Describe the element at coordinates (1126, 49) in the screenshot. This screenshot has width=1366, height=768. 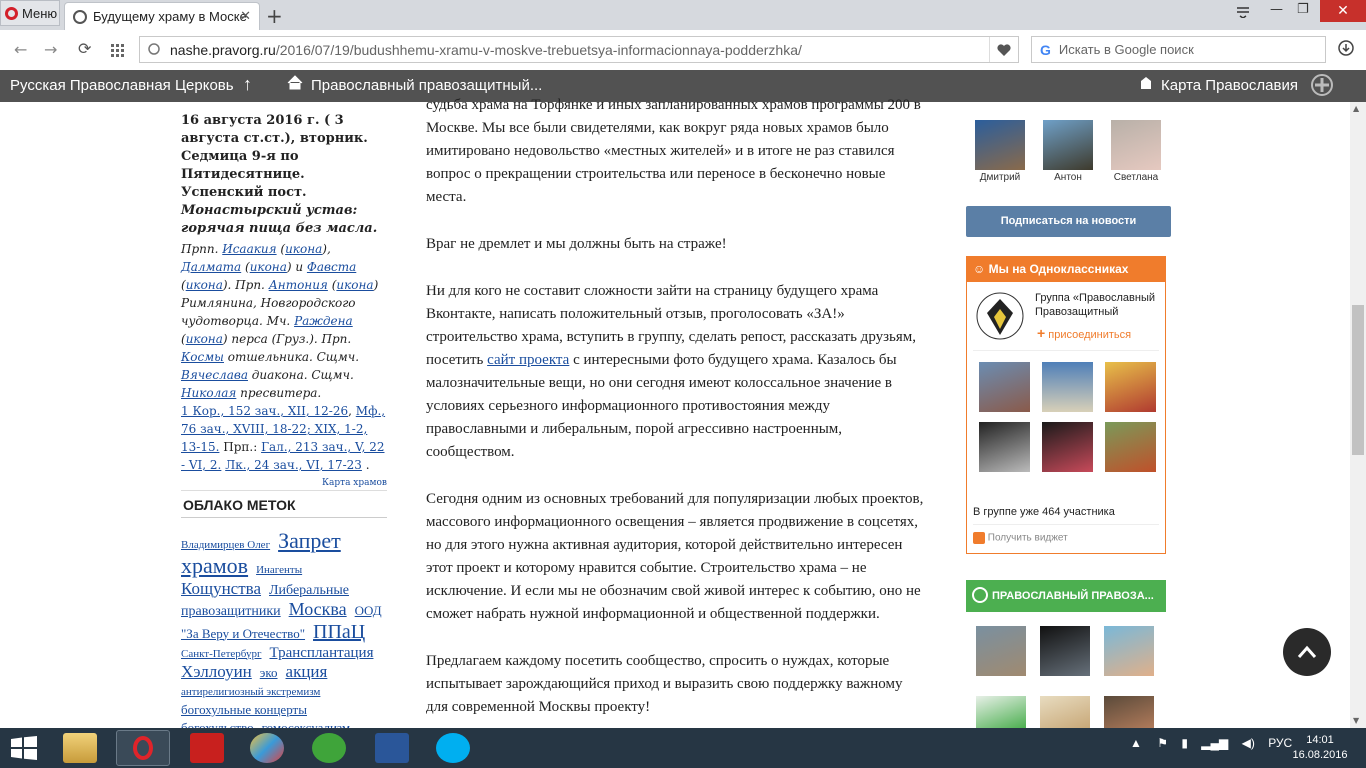
I see `search-placeholder: Искать в Google поиск` at that location.